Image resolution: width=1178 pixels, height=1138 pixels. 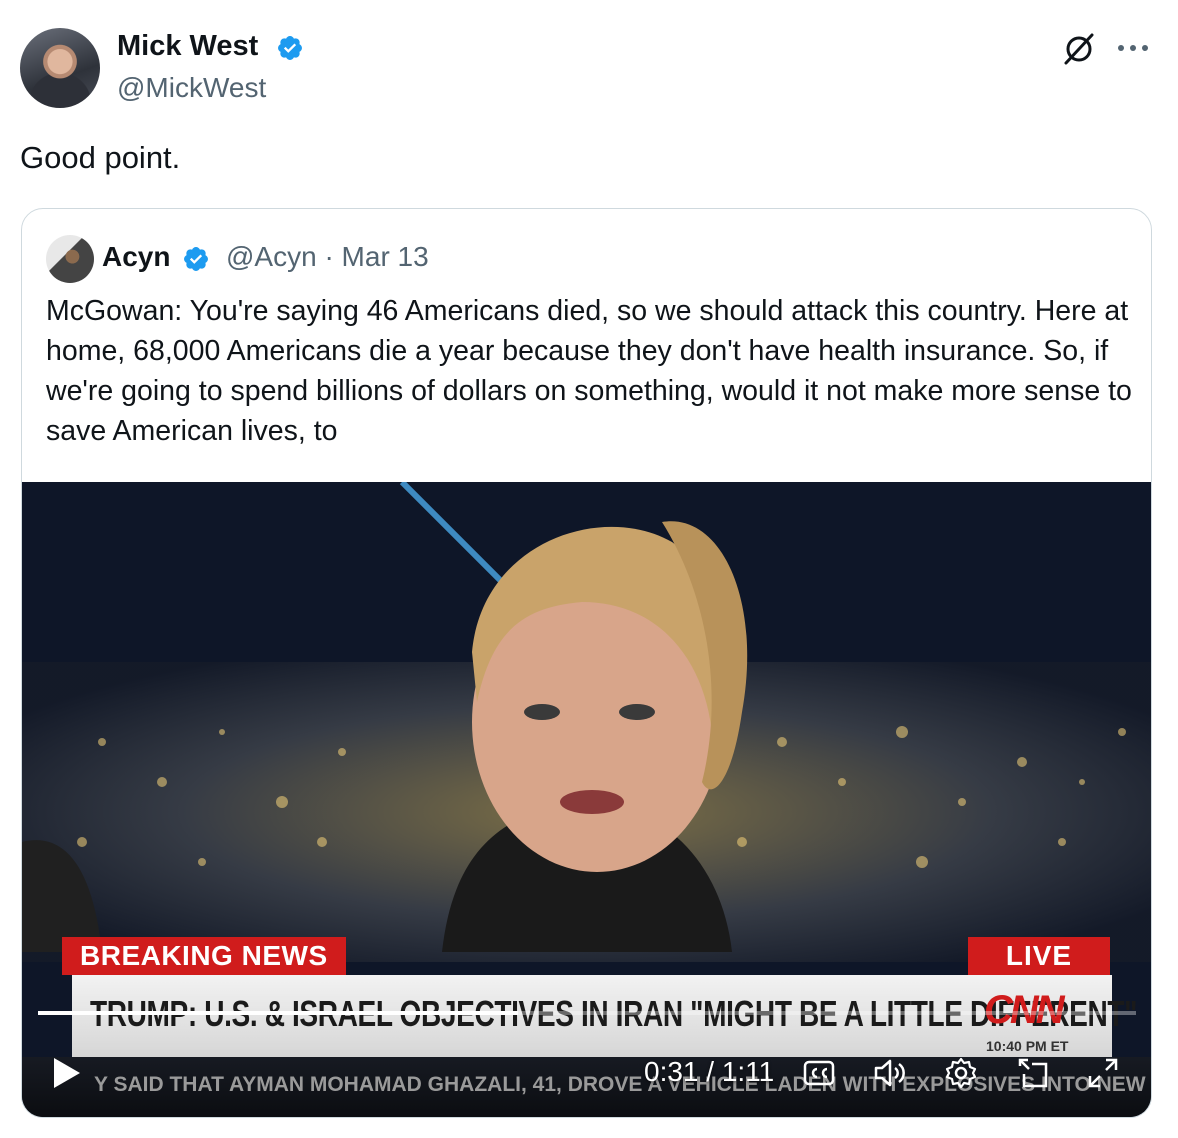 What do you see at coordinates (1033, 1073) in the screenshot?
I see `picture-in-picture-icon` at bounding box center [1033, 1073].